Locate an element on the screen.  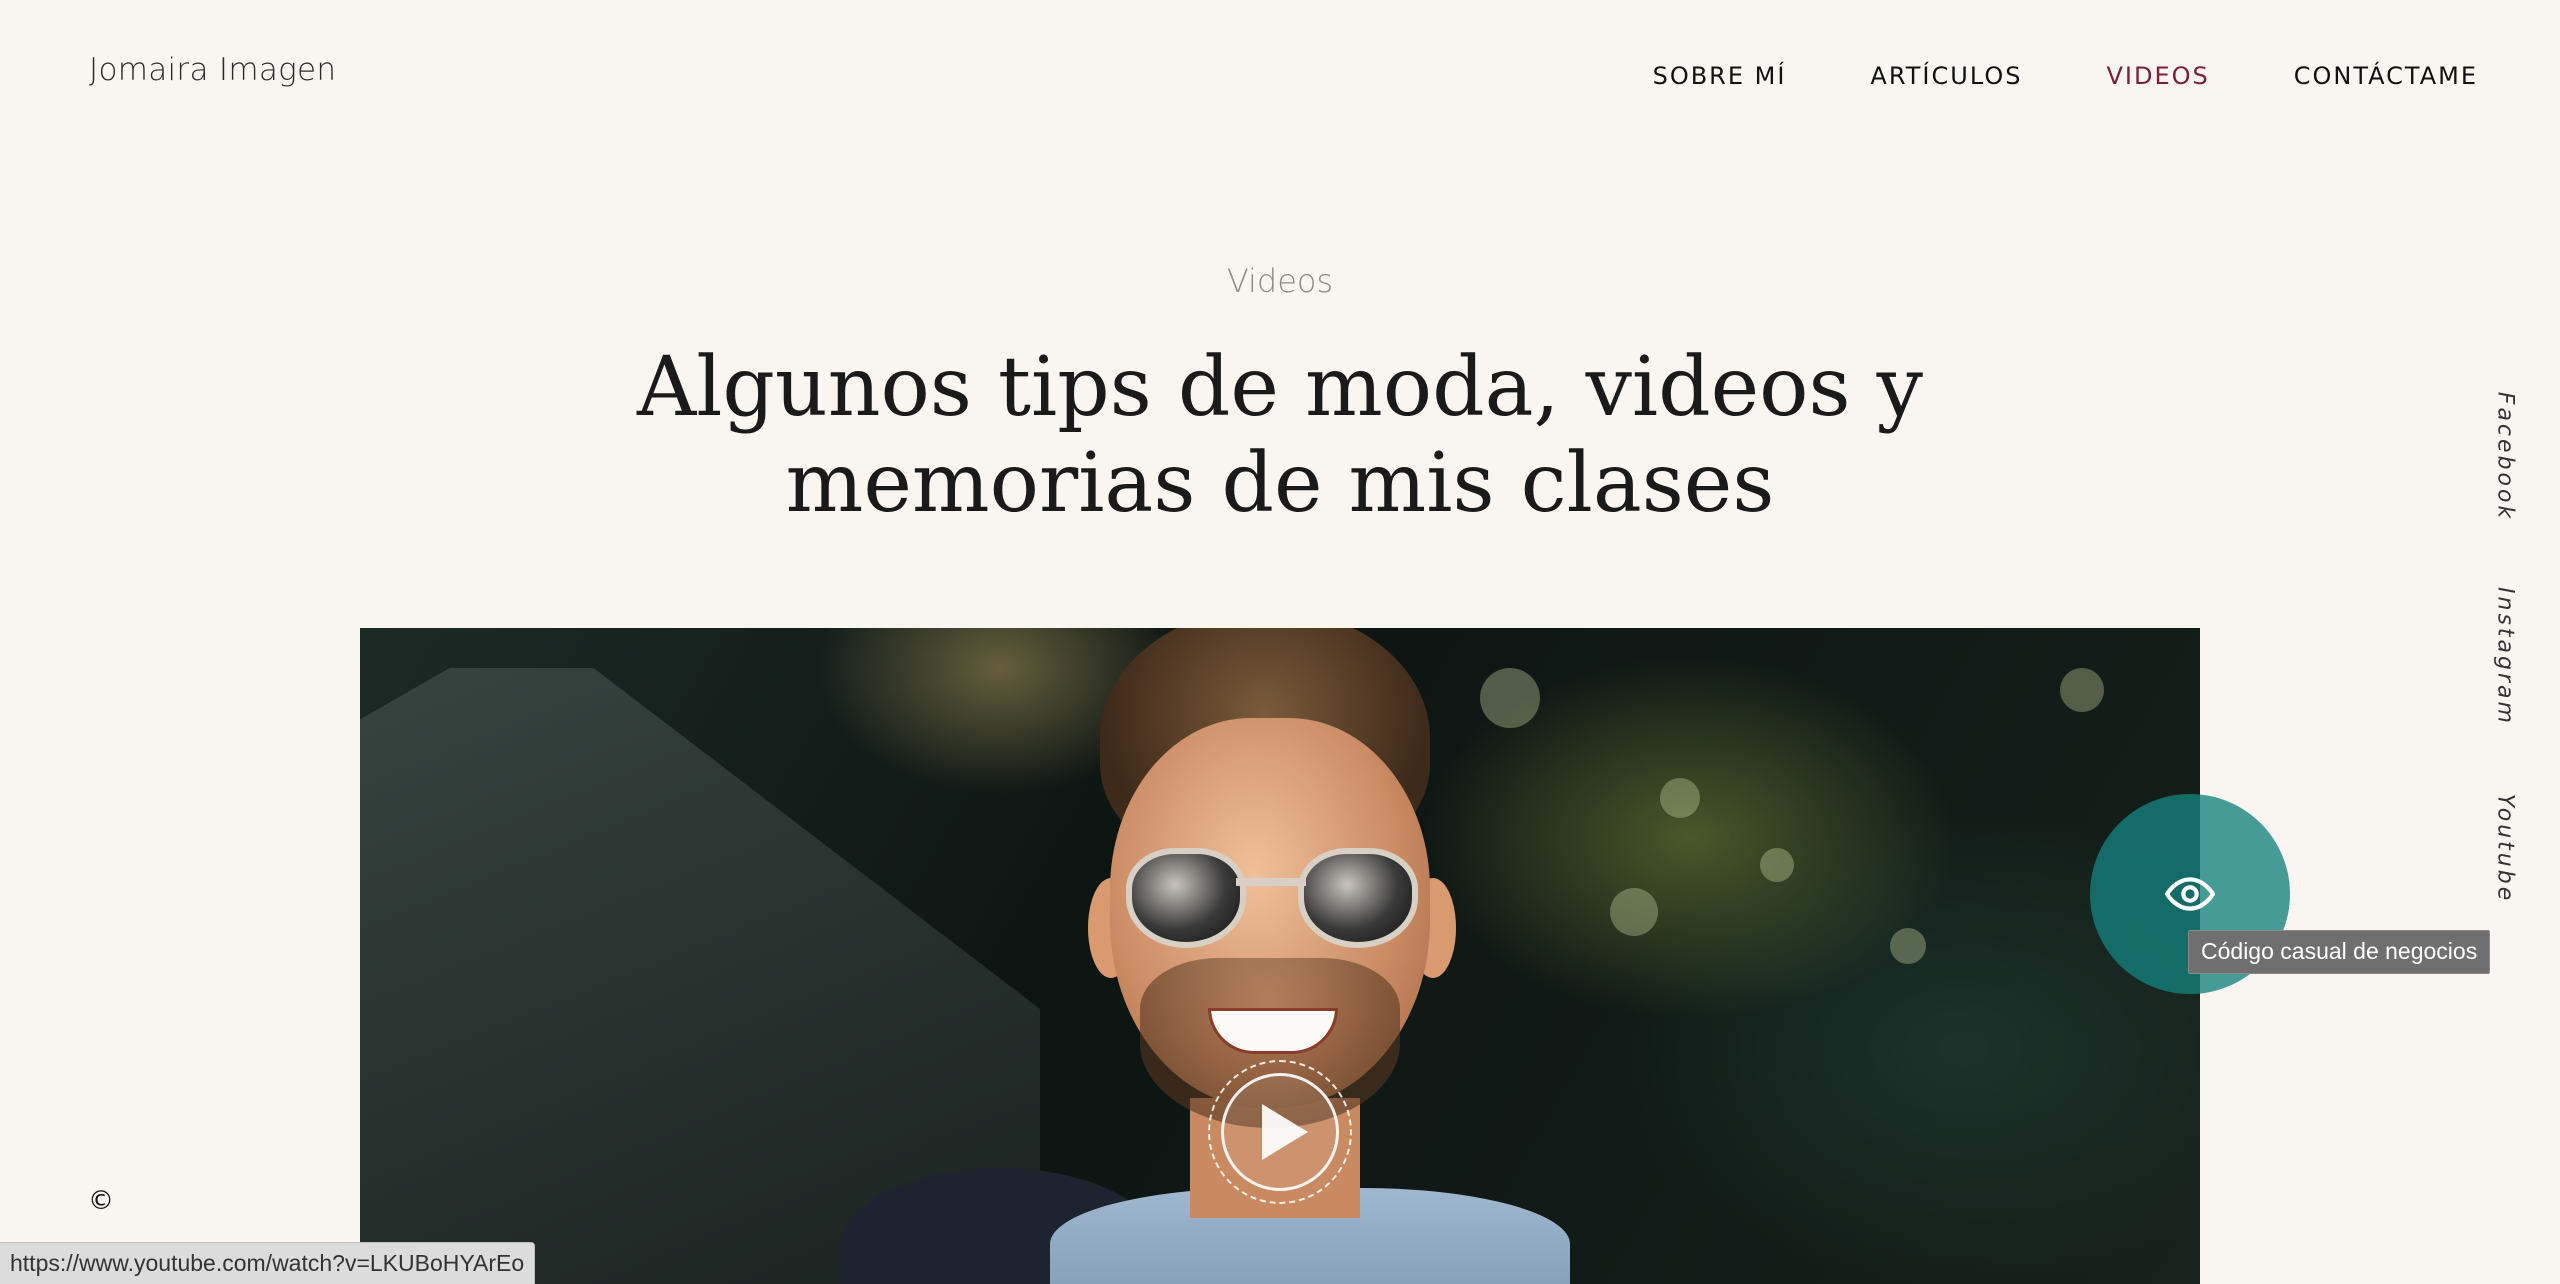
nav-item-contactame: CONTÁCTAME is located at coordinates (2386, 76).